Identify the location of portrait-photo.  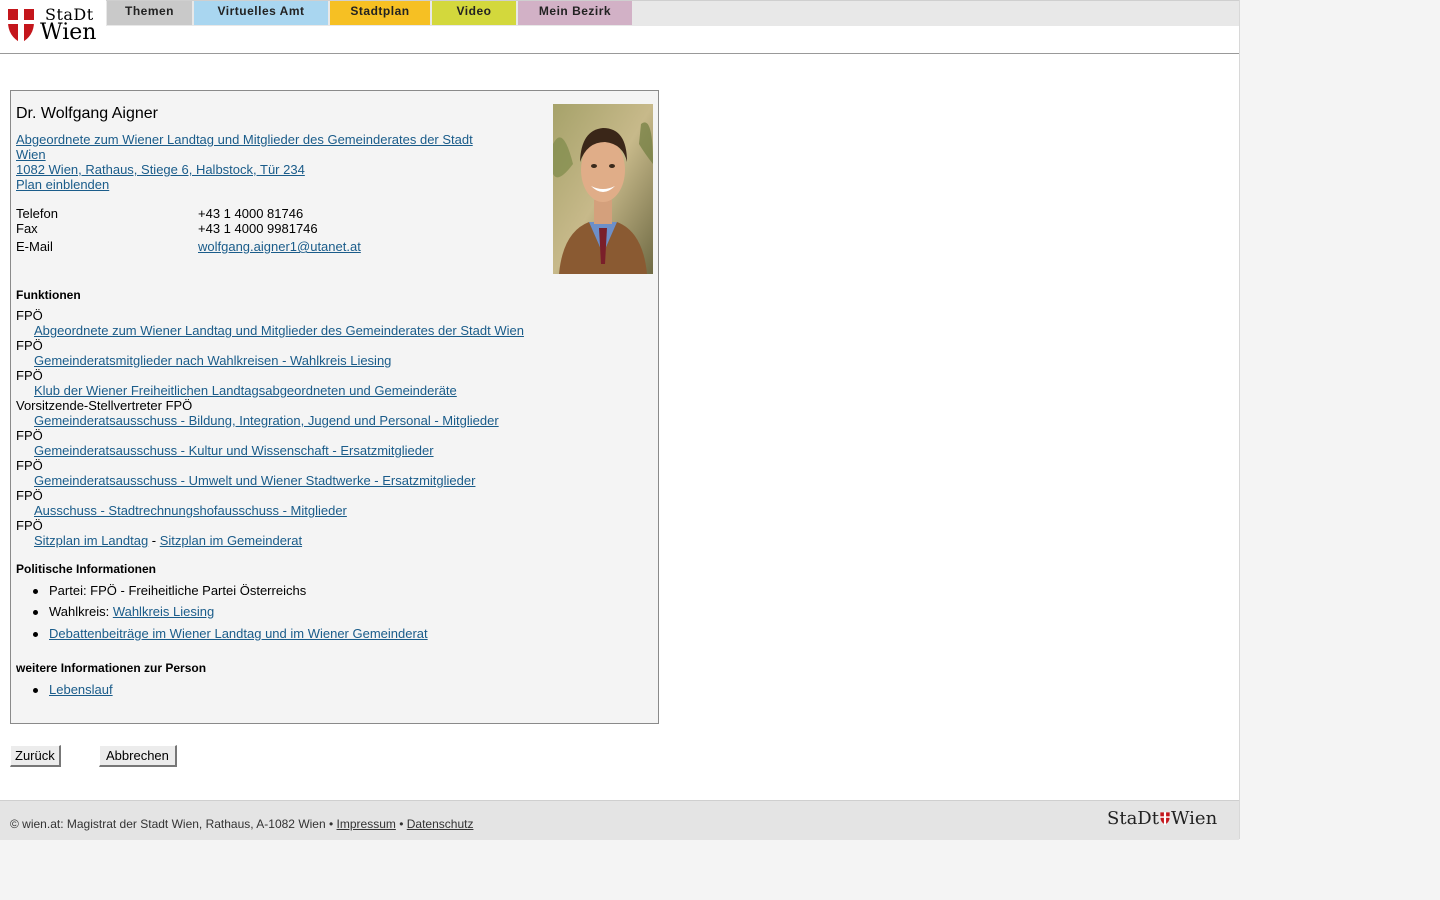
(603, 189).